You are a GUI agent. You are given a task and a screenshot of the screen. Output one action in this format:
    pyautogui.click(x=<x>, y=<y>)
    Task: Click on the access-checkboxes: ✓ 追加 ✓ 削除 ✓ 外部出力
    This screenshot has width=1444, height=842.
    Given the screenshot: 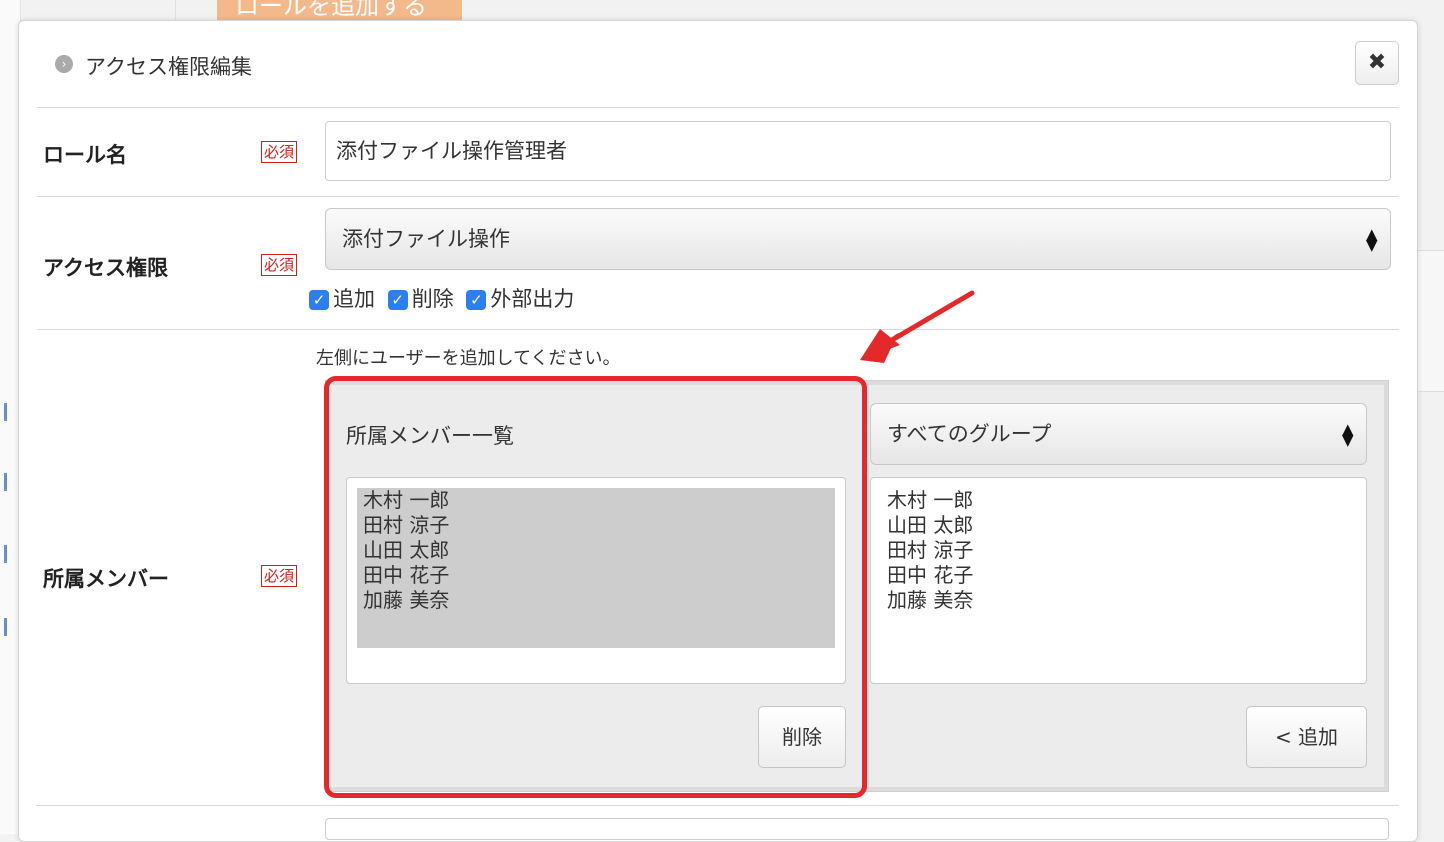 What is the action you would take?
    pyautogui.click(x=444, y=298)
    